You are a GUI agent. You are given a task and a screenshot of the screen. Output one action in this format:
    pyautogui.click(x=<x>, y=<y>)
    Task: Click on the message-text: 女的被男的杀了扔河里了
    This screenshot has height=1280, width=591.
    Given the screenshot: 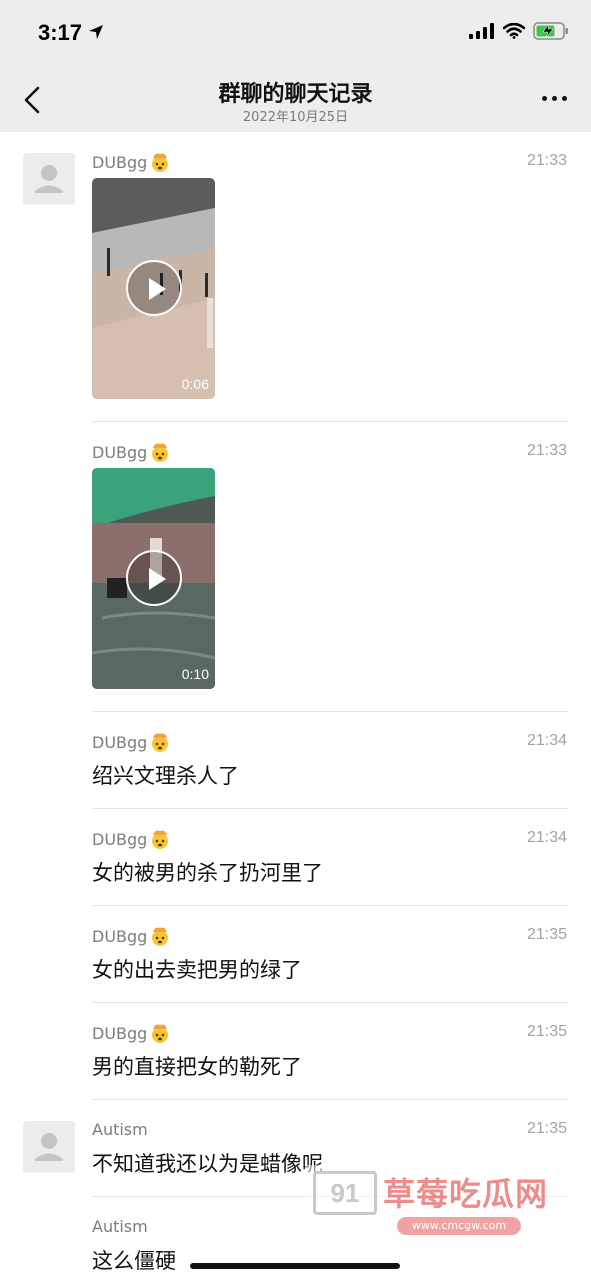 What is the action you would take?
    pyautogui.click(x=207, y=873)
    